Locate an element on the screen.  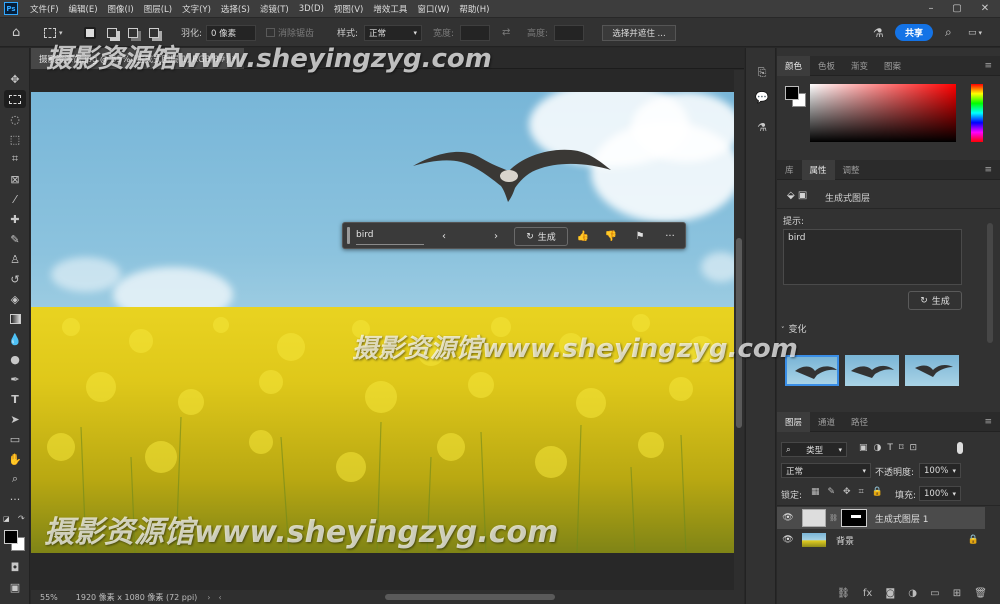
menu-edit: 编辑(E) is located at coordinates (83, 9).